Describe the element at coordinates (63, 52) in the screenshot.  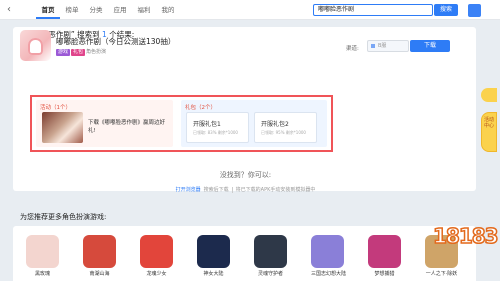
I see `tag-game-badge: 游戏` at that location.